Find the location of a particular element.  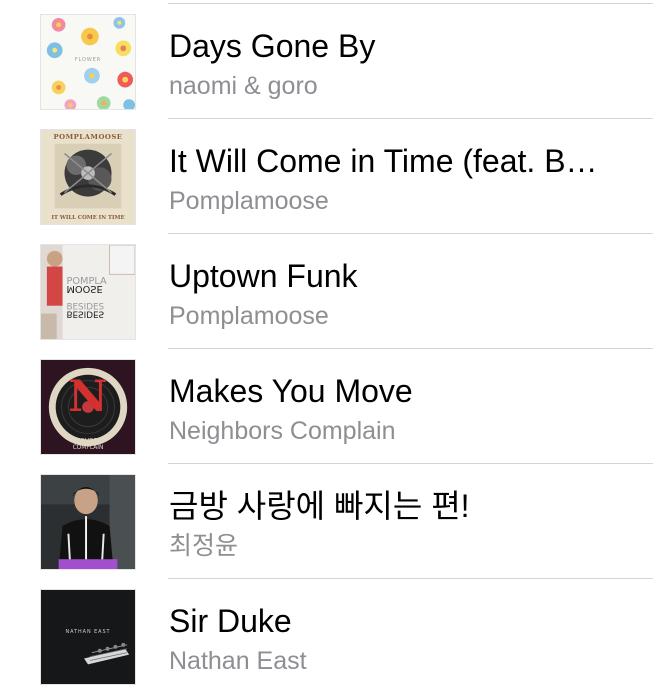

song-artist: Neighbors Complain is located at coordinates (282, 431).